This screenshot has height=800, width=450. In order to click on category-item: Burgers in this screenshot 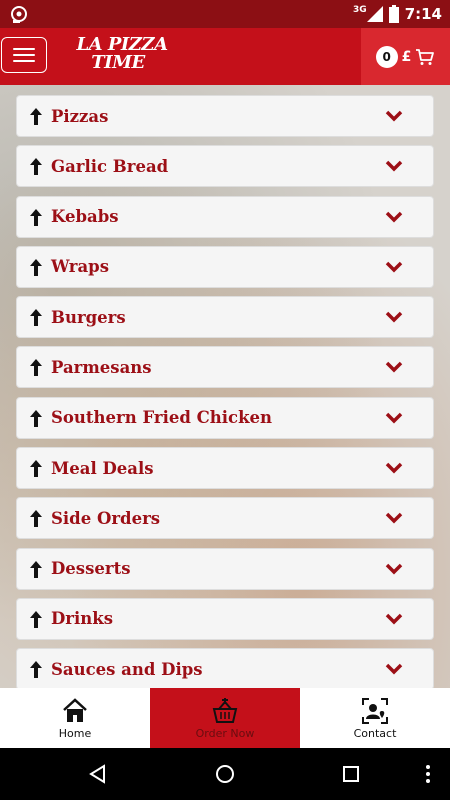, I will do `click(225, 317)`.